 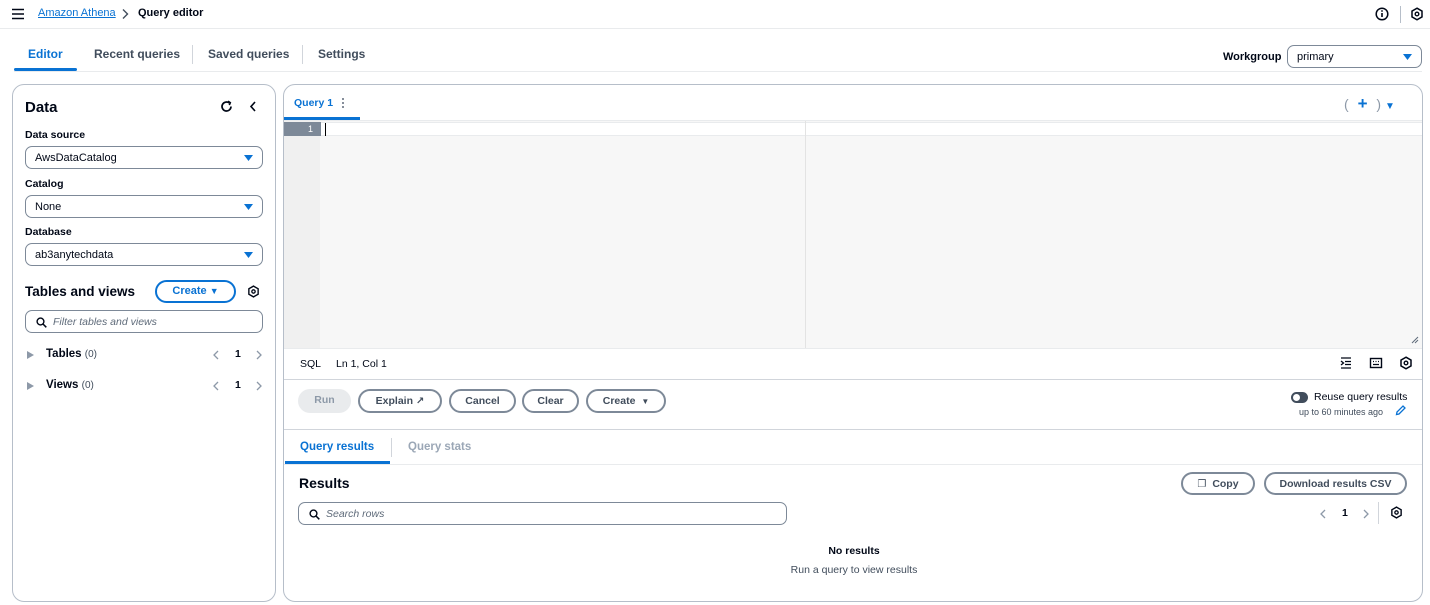 What do you see at coordinates (1361, 397) in the screenshot?
I see `reuse-results-label: Reuse query results` at bounding box center [1361, 397].